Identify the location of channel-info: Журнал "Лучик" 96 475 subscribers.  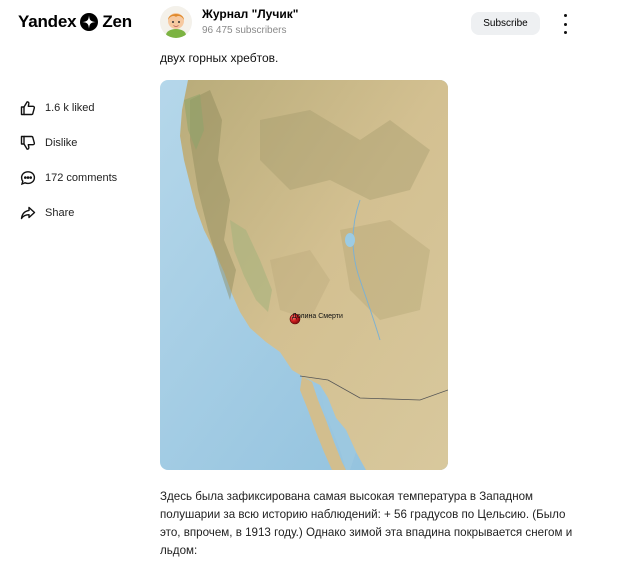
(229, 22).